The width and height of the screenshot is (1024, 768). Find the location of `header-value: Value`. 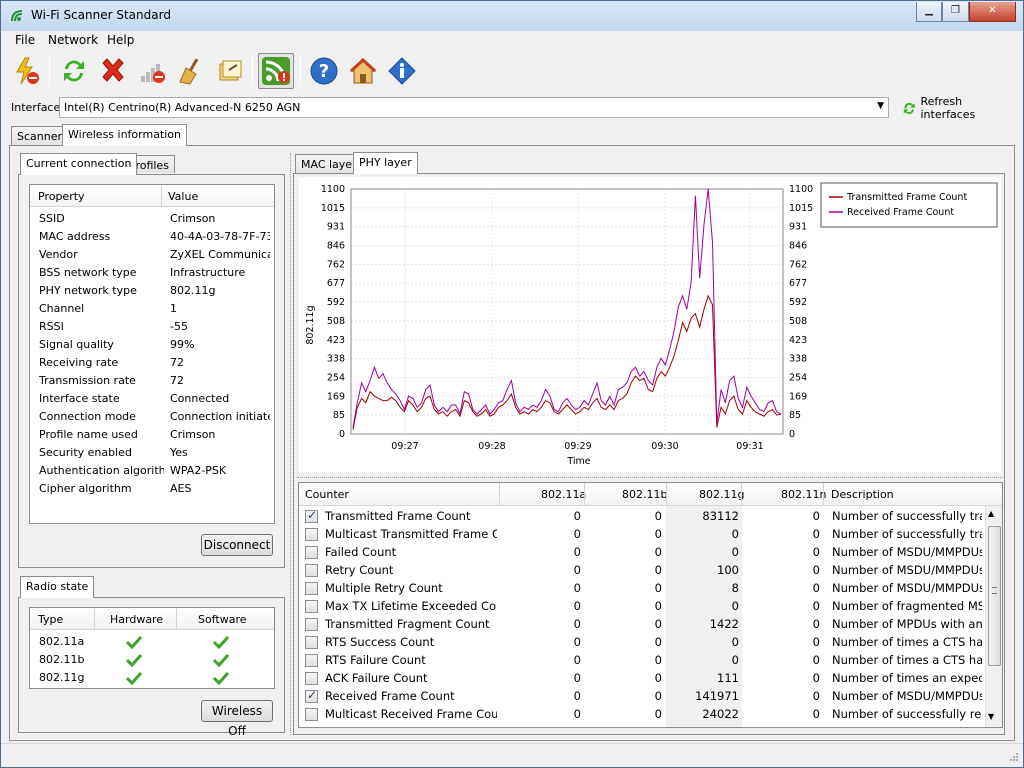

header-value: Value is located at coordinates (183, 196).